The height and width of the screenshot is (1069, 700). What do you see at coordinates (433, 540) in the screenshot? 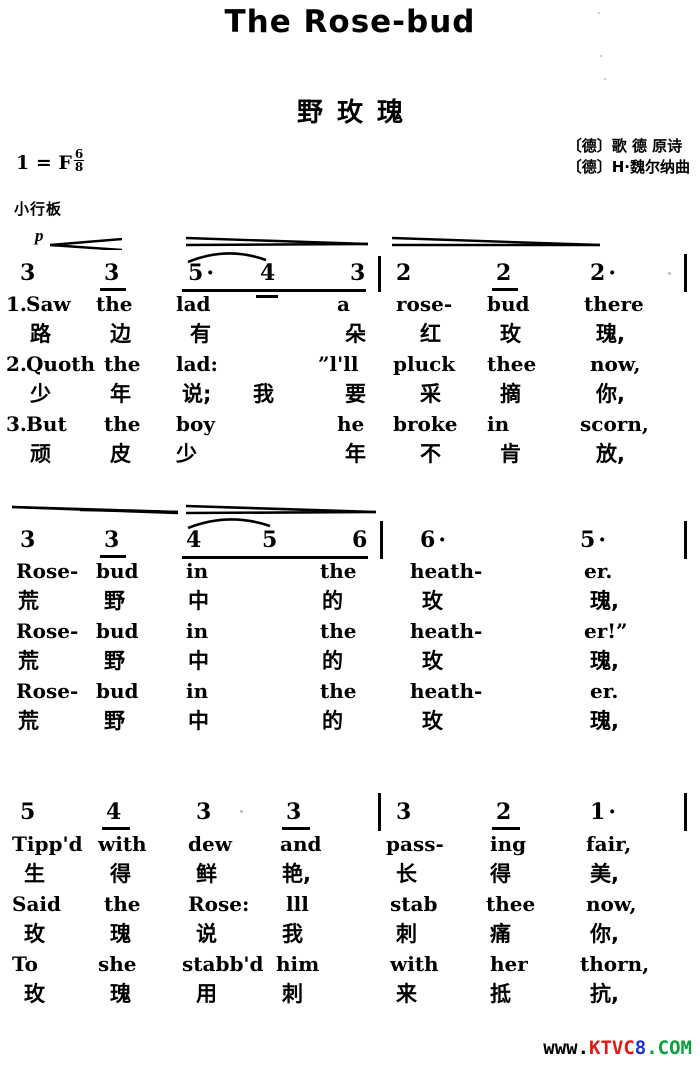
I see `note: 6 ·` at bounding box center [433, 540].